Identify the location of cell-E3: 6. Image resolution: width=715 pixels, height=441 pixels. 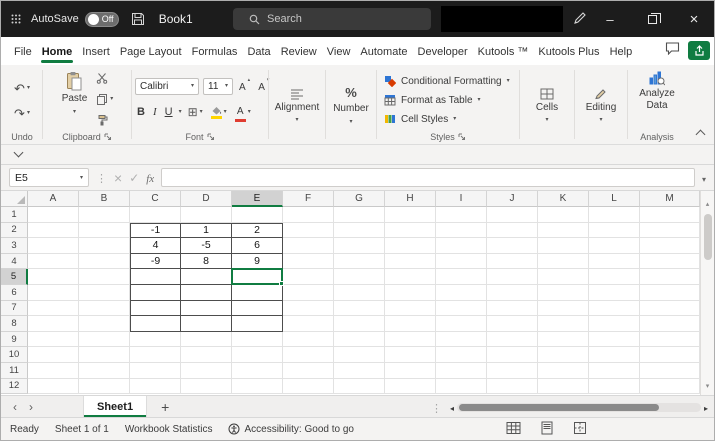
(257, 246).